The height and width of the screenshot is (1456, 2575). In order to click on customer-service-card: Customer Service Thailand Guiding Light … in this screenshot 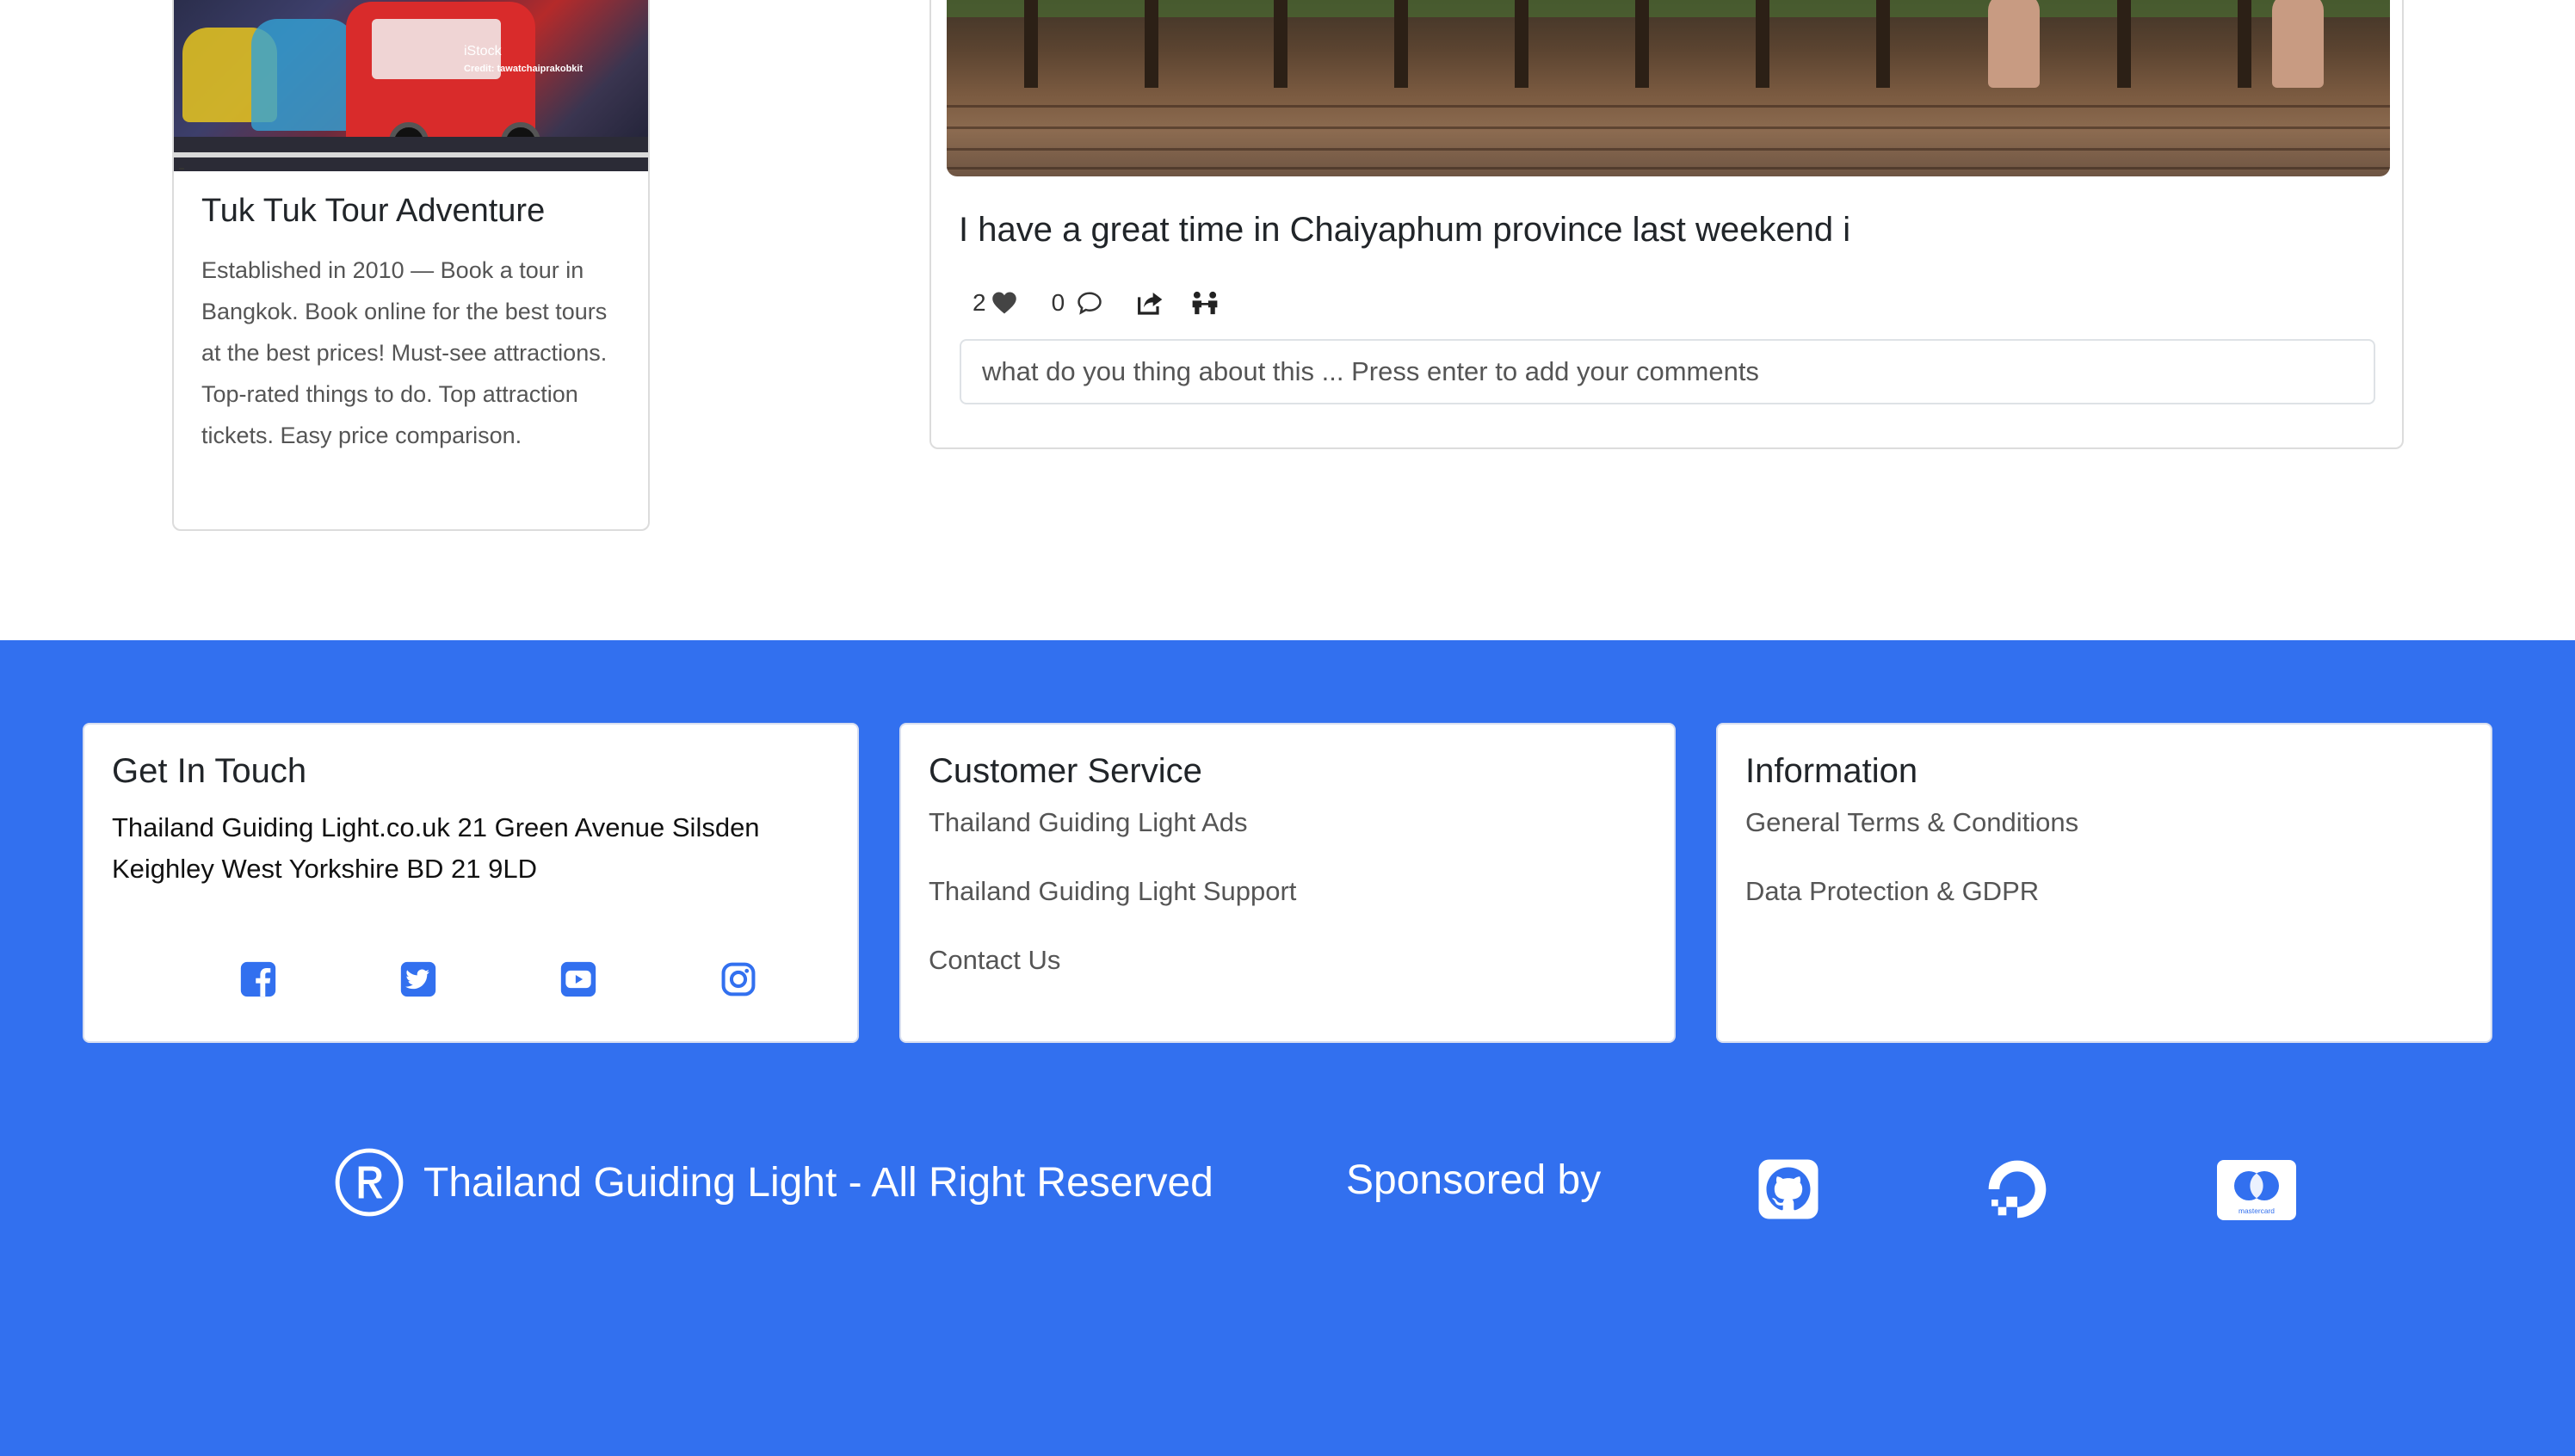, I will do `click(1287, 883)`.